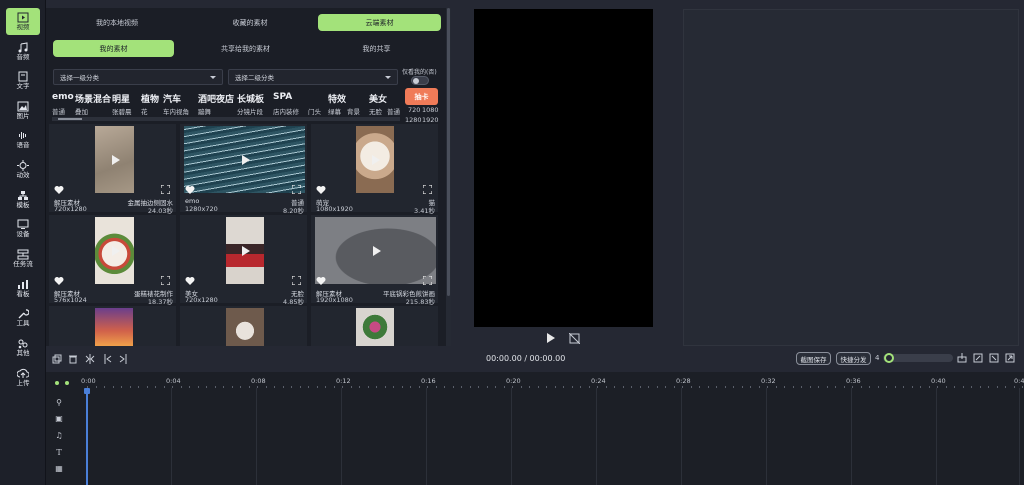 The height and width of the screenshot is (485, 1024). Describe the element at coordinates (375, 111) in the screenshot. I see `subcategory: 无脸` at that location.